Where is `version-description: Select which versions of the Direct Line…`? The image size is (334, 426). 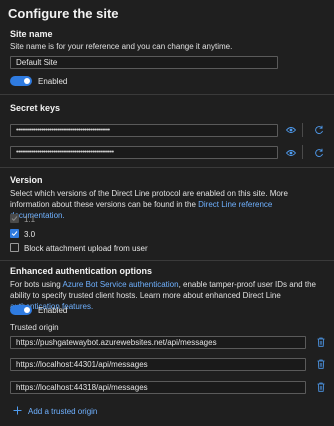
version-description: Select which versions of the Direct Line… is located at coordinates (167, 204).